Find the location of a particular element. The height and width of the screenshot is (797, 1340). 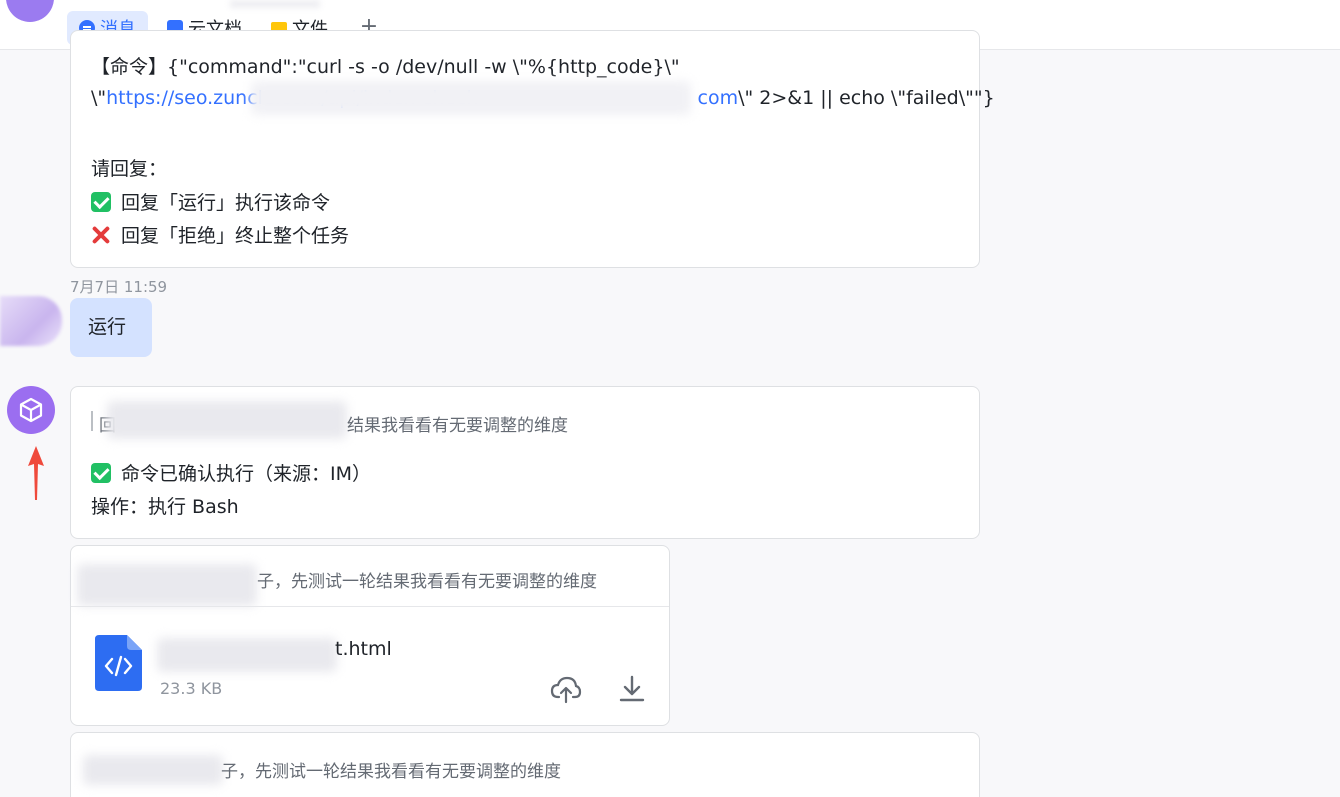

cross-icon is located at coordinates (101, 235).